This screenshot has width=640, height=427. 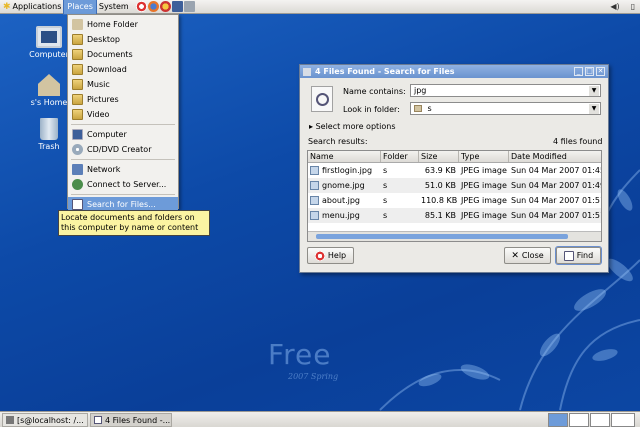 What do you see at coordinates (49, 146) in the screenshot?
I see `desktop-icon-label: Trash` at bounding box center [49, 146].